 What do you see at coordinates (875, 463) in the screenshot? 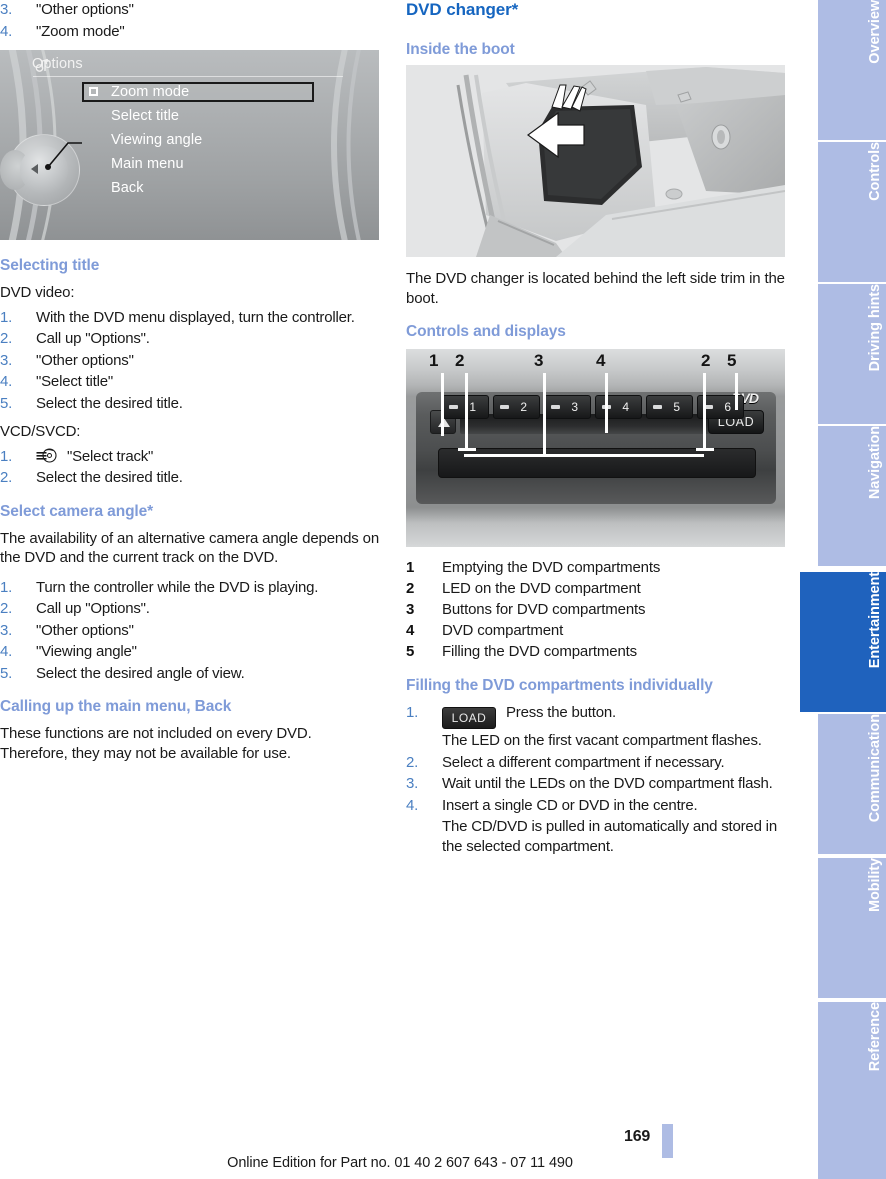
I see `sidebar-tab-label: Navigation` at bounding box center [875, 463].